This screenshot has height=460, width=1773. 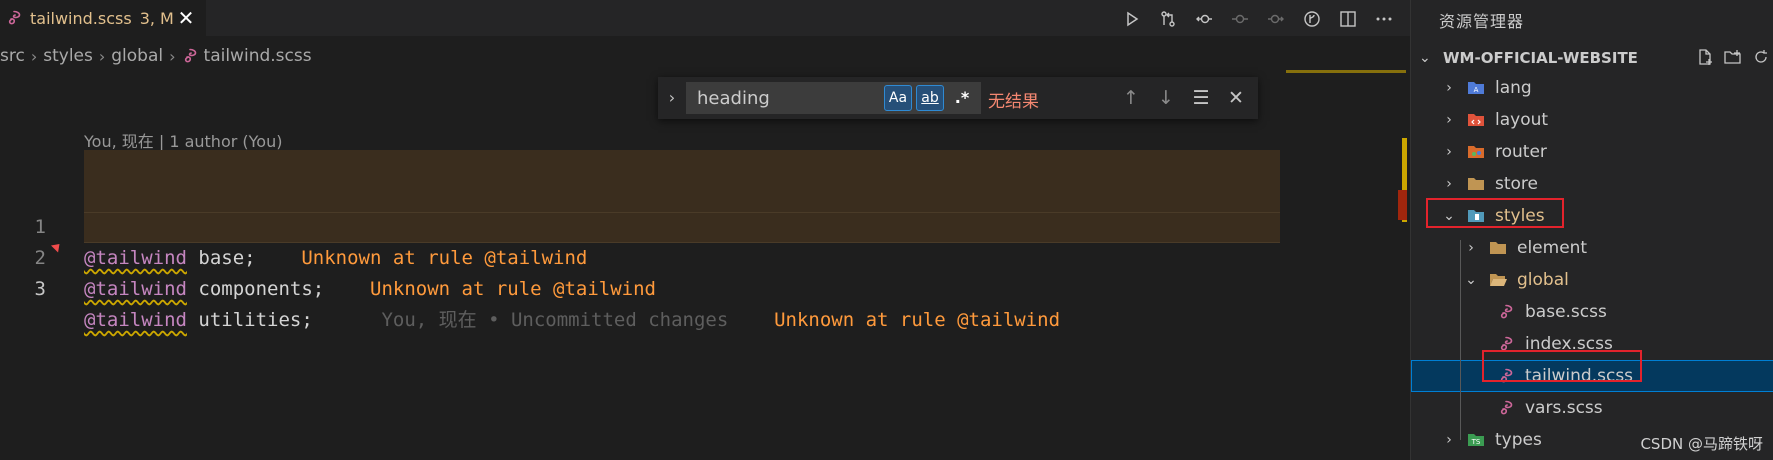 I want to click on tree-item-store: › store, so click(x=1592, y=184).